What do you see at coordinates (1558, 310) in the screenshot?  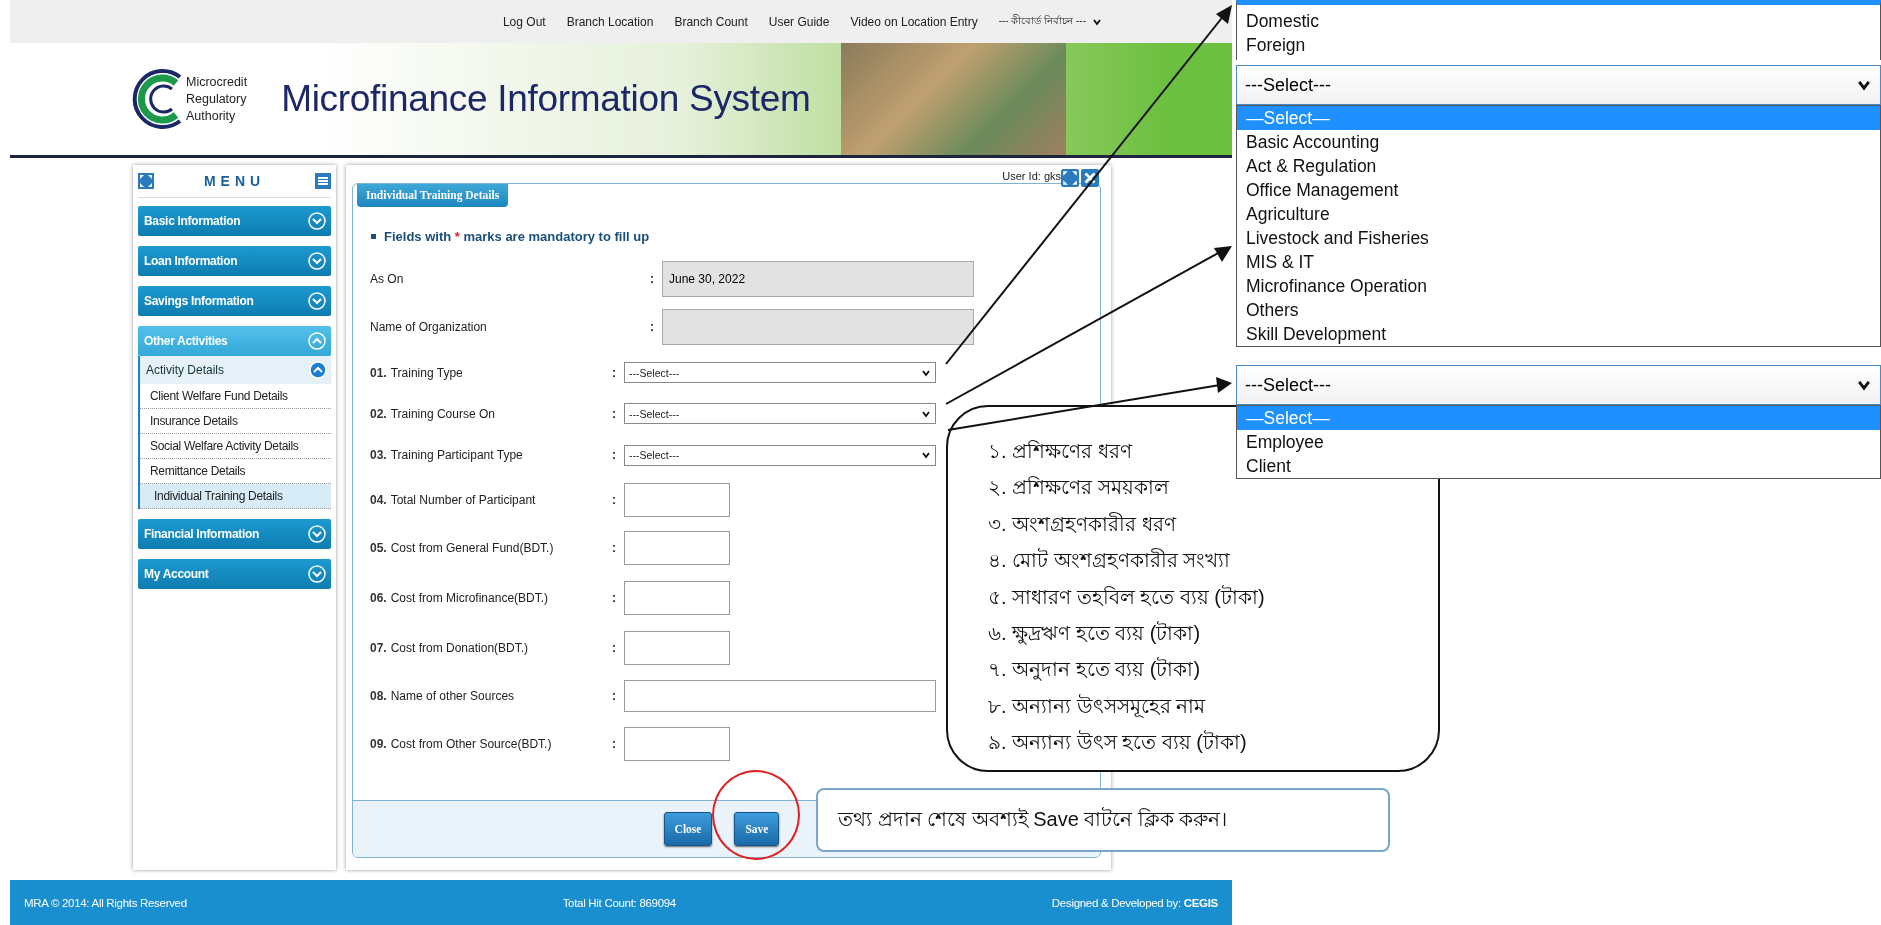 I see `dropdown-option: Others` at bounding box center [1558, 310].